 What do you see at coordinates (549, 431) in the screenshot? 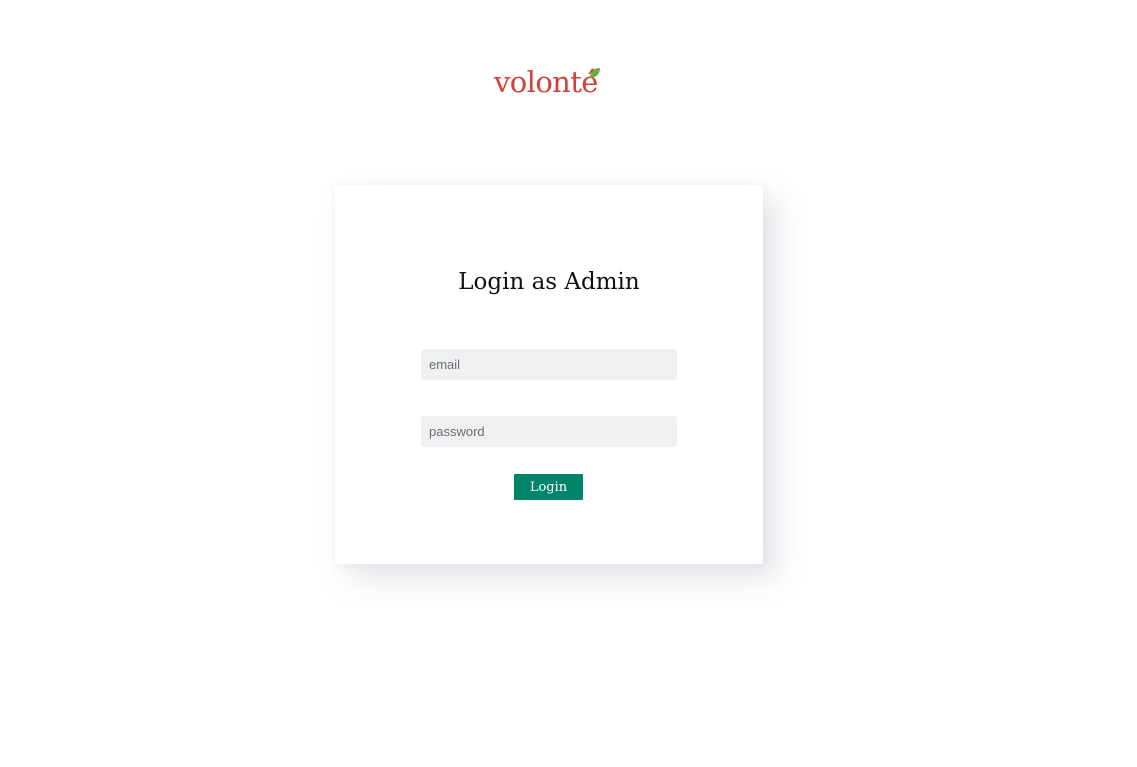
I see `password-field` at bounding box center [549, 431].